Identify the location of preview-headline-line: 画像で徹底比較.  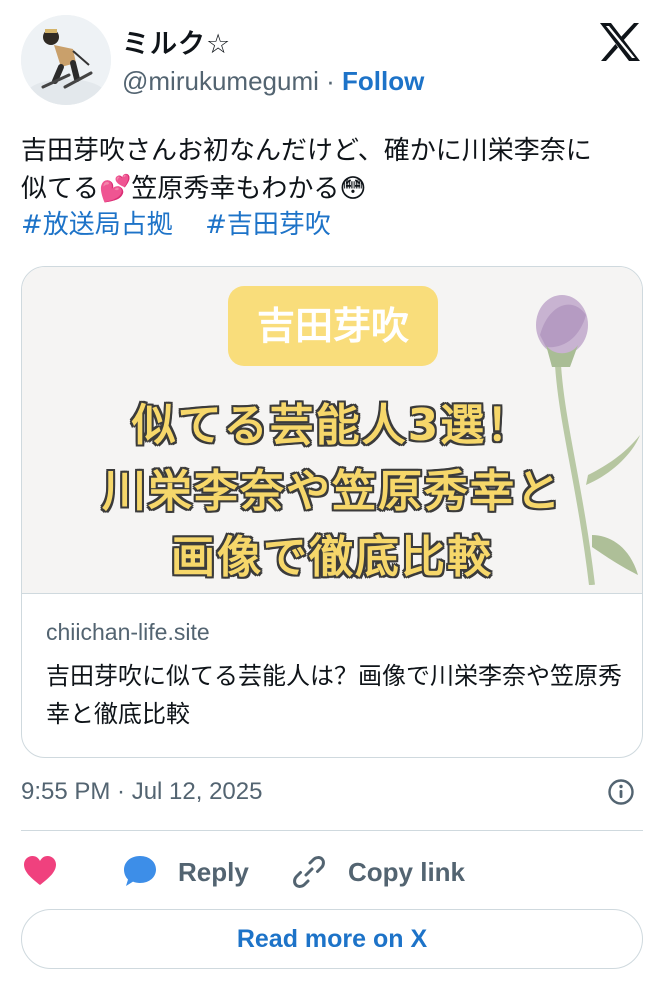
(332, 557).